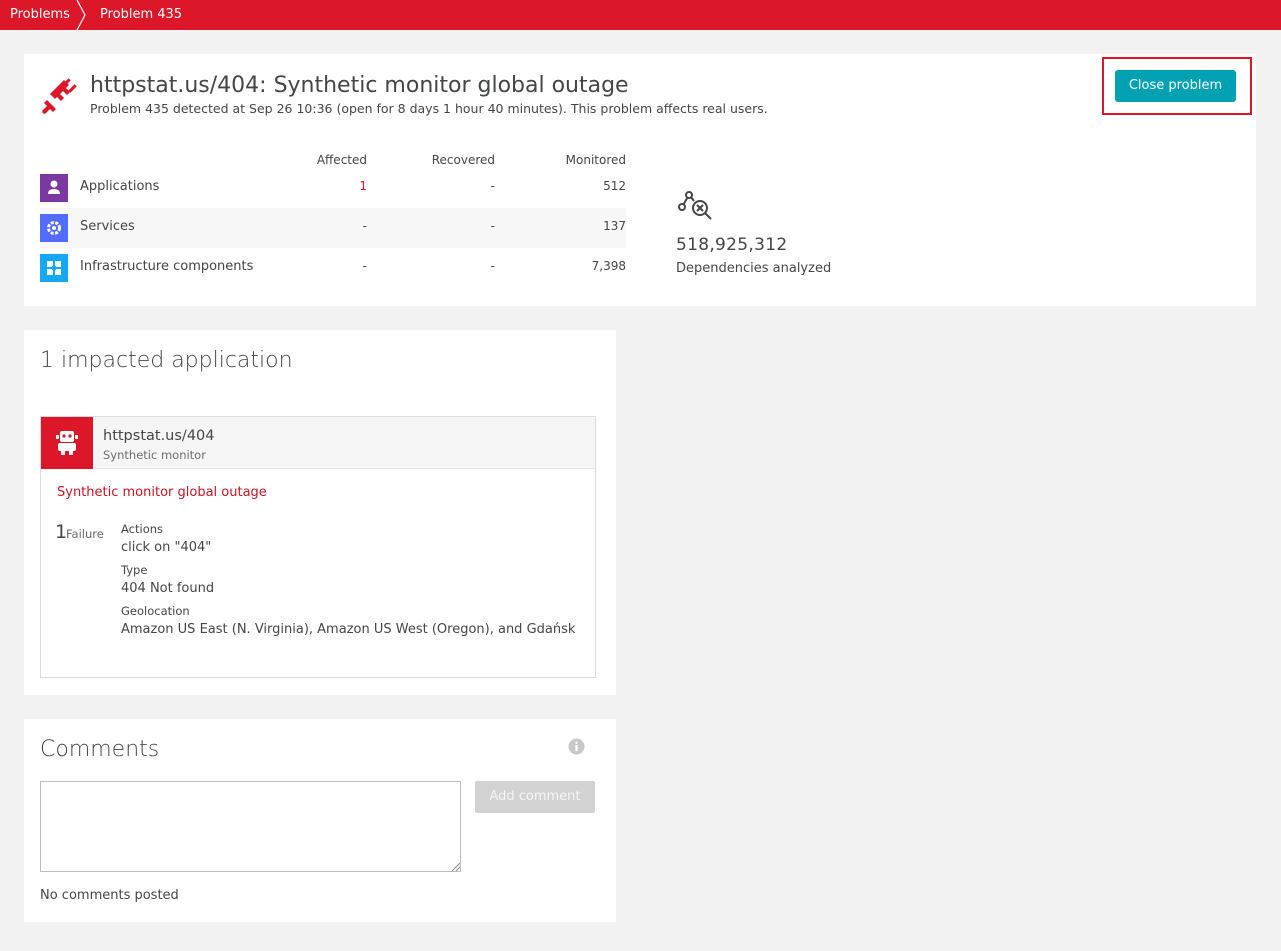  Describe the element at coordinates (754, 268) in the screenshot. I see `dependencies-label: Dependencies analyzed` at that location.